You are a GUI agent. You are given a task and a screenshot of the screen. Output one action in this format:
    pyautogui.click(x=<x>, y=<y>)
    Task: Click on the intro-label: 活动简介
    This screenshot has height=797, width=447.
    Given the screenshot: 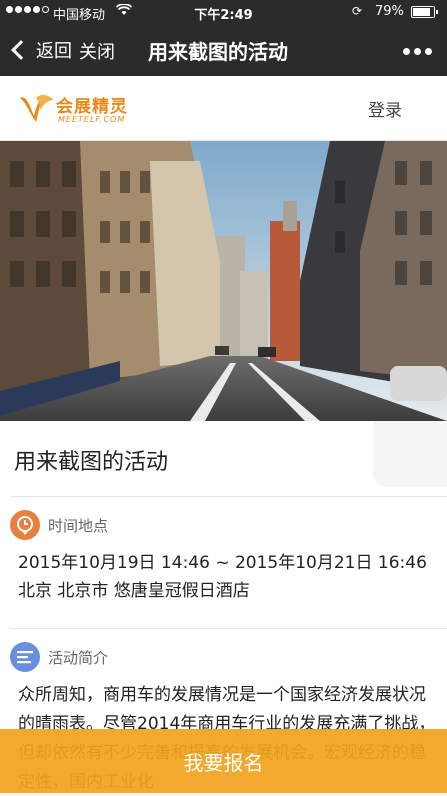 What is the action you would take?
    pyautogui.click(x=78, y=657)
    